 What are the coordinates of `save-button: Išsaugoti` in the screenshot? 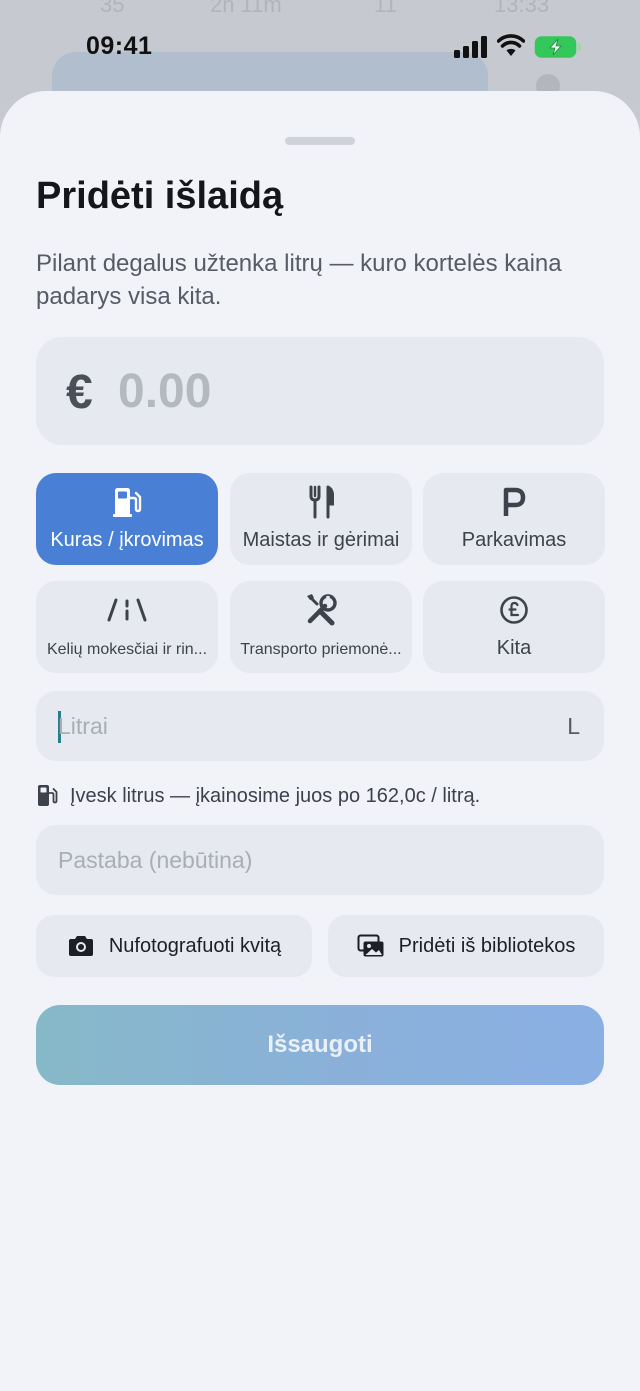 It's located at (320, 1045).